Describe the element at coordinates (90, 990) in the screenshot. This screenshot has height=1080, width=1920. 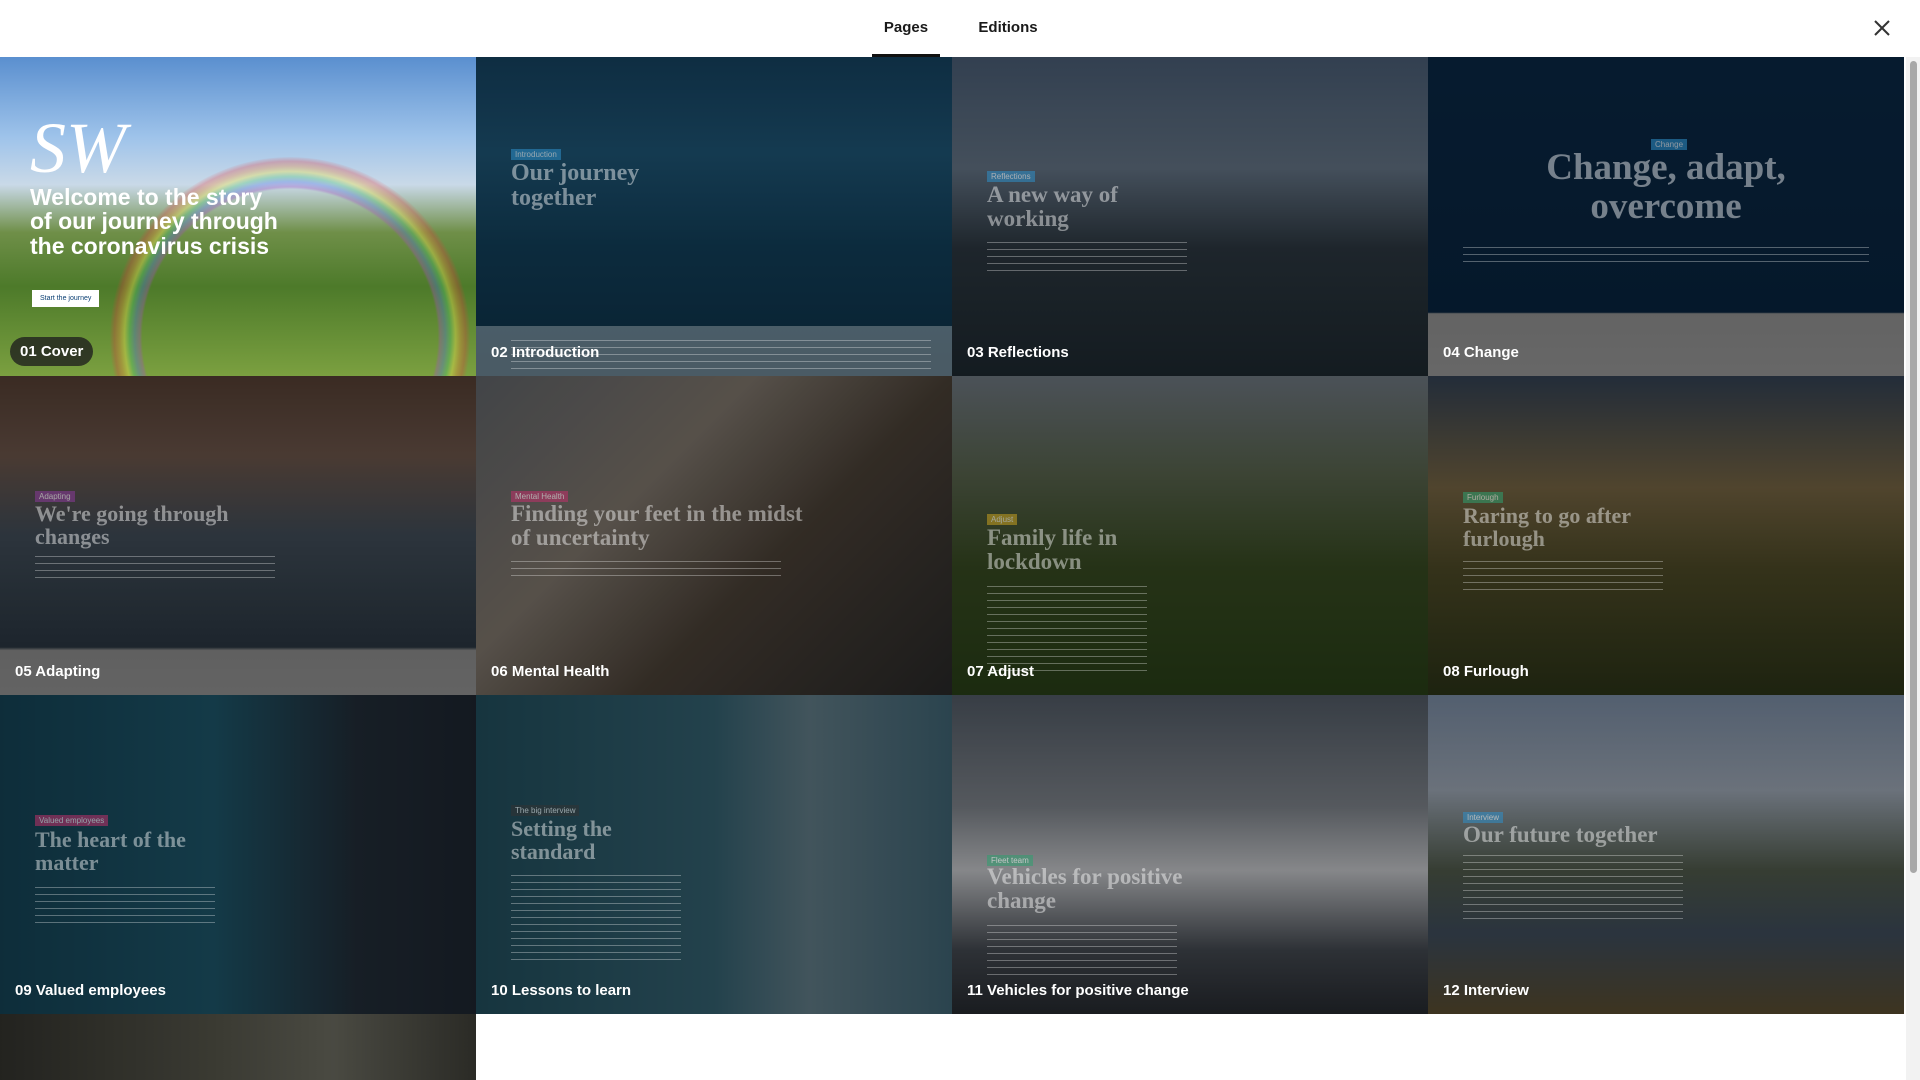
I see `page-label: 09 Valued employees` at that location.